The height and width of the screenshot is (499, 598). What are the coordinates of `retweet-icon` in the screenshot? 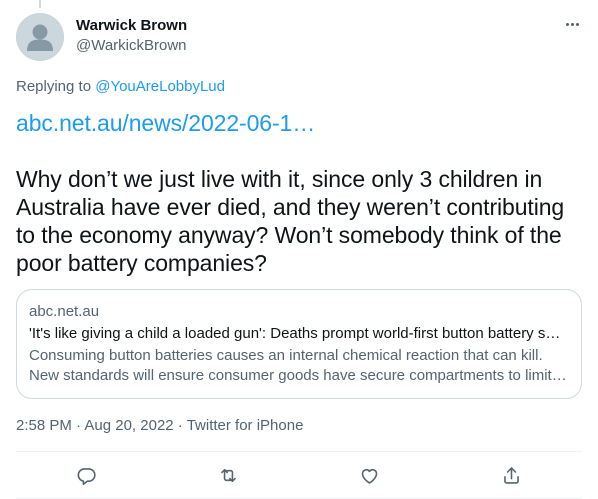 It's located at (228, 475).